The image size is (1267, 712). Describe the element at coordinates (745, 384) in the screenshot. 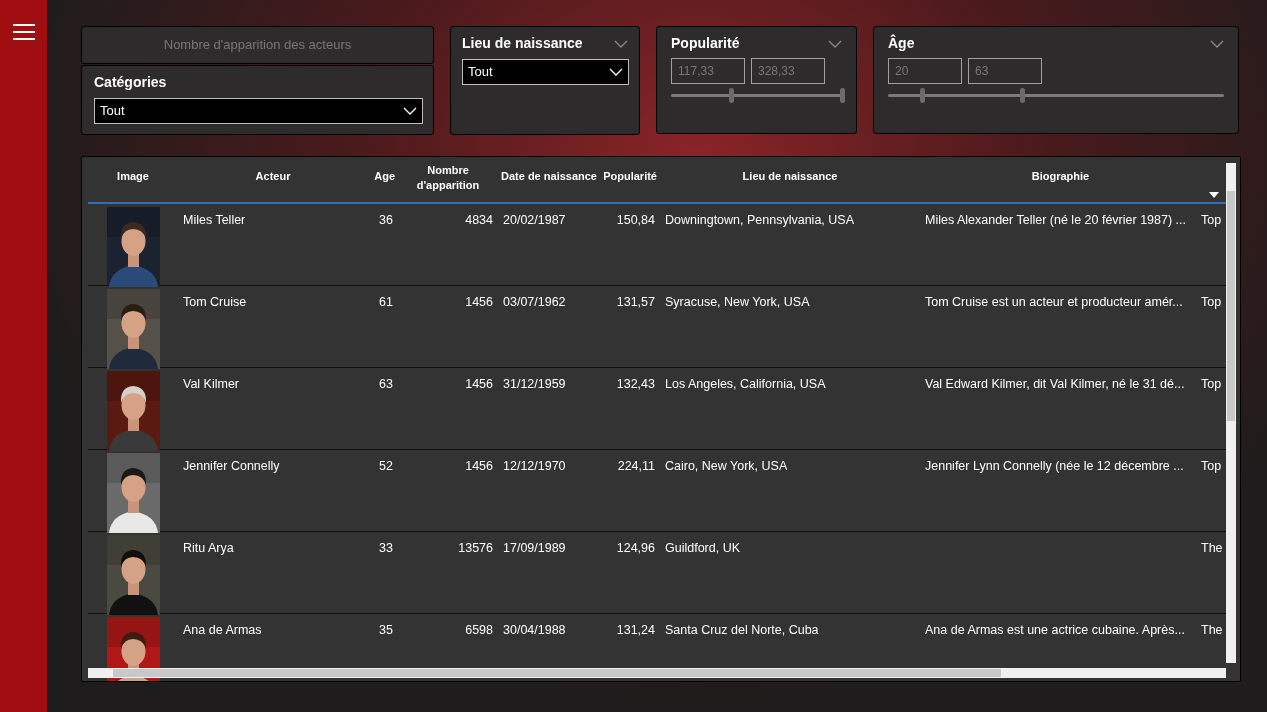

I see `table-cell: Los Angeles, California, USA` at that location.